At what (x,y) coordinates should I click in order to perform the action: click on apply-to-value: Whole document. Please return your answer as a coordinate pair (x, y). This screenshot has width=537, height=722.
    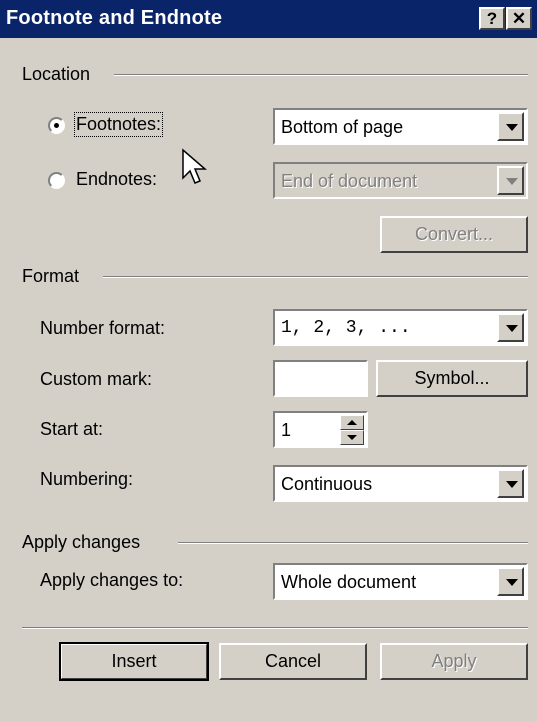
    Looking at the image, I should click on (349, 582).